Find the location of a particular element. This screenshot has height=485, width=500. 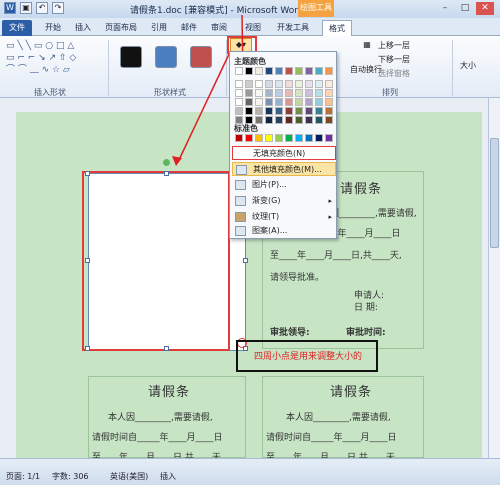

palette-icon is located at coordinates (241, 170).